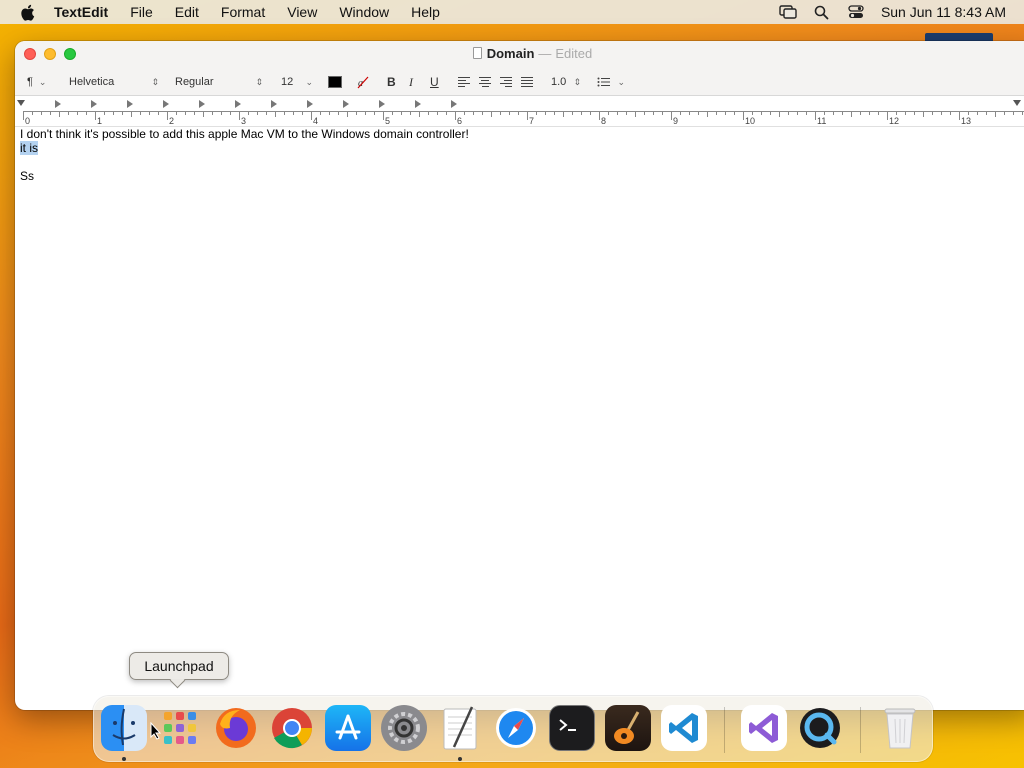 The height and width of the screenshot is (768, 1024). I want to click on quicktime-icon, so click(820, 728).